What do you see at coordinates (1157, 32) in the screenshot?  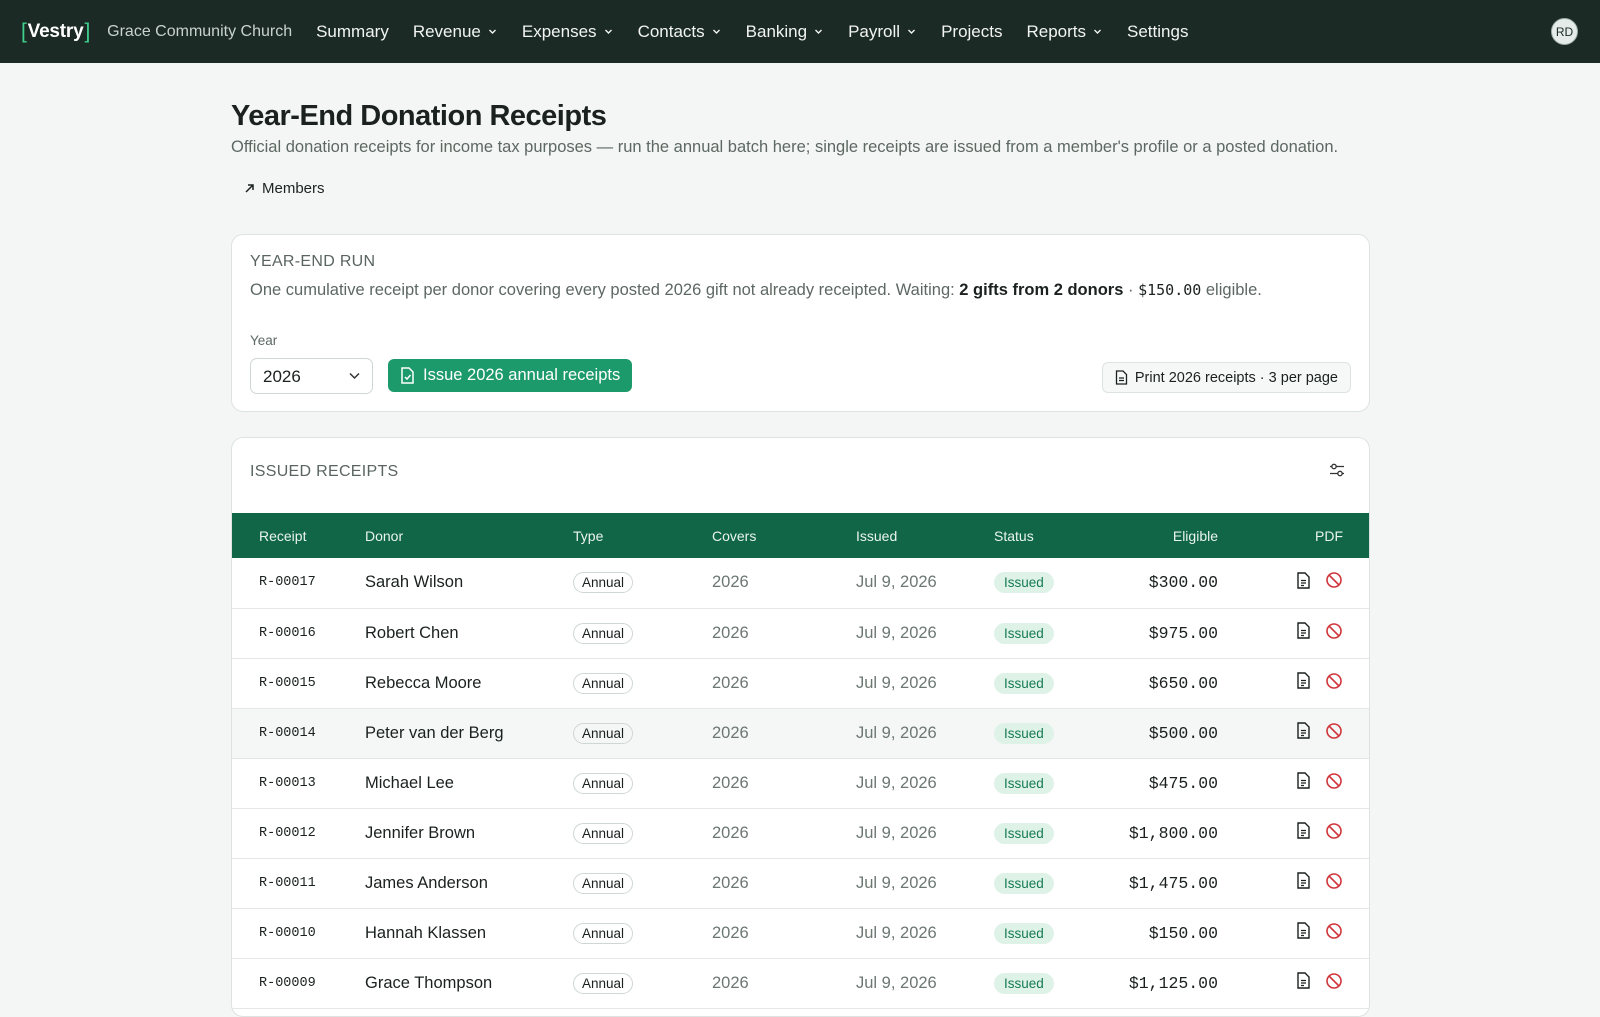 I see `nav-item-settings: Settings` at bounding box center [1157, 32].